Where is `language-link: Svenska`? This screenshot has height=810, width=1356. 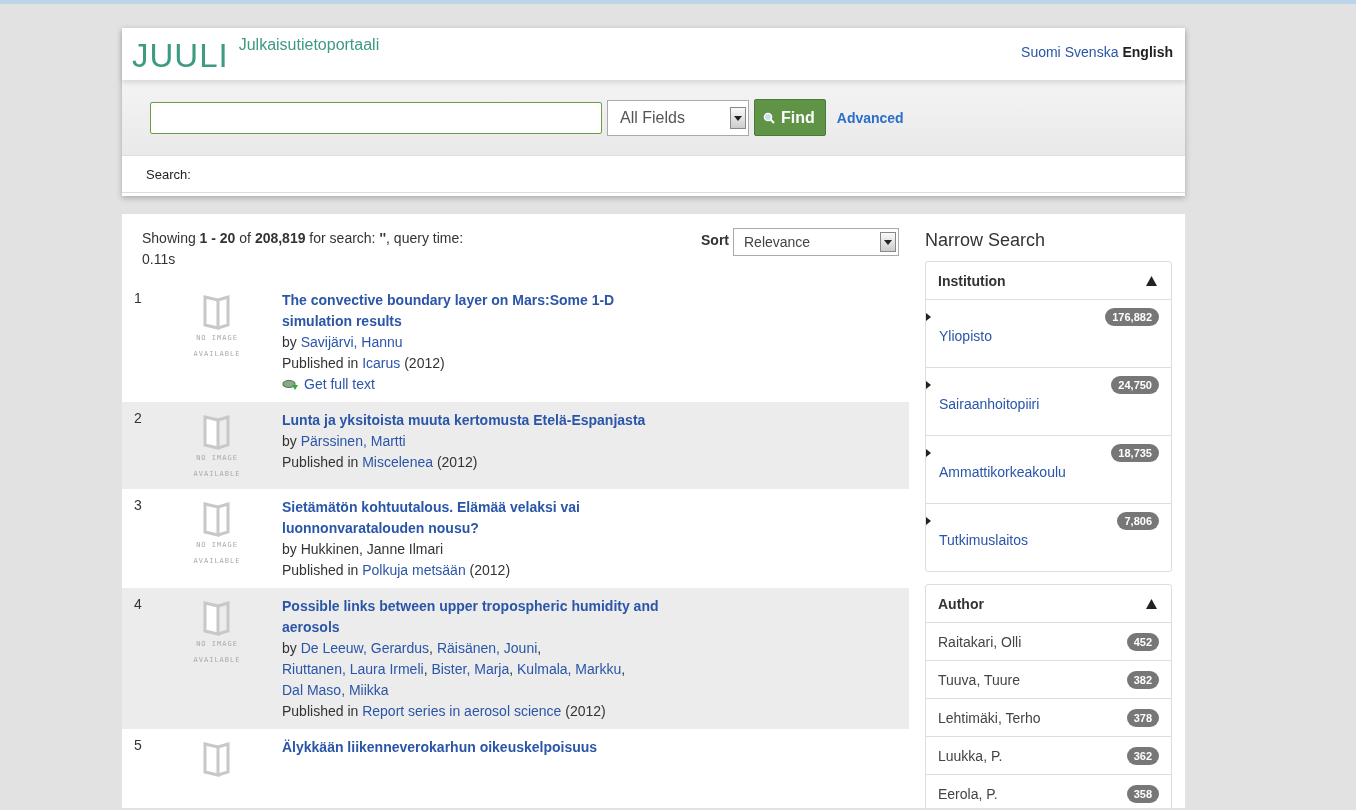 language-link: Svenska is located at coordinates (1091, 52).